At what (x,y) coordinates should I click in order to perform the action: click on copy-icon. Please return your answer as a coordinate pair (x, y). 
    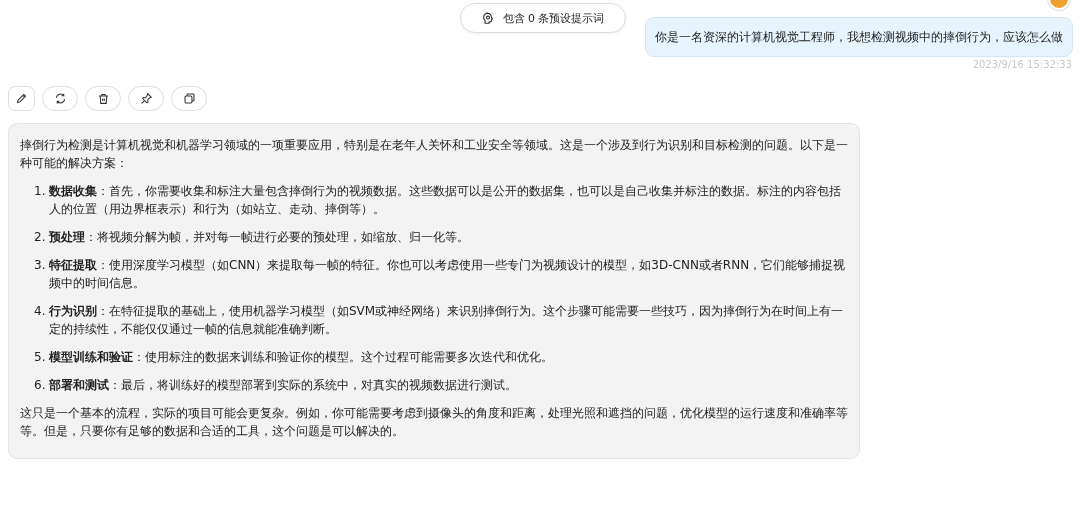
    Looking at the image, I should click on (189, 98).